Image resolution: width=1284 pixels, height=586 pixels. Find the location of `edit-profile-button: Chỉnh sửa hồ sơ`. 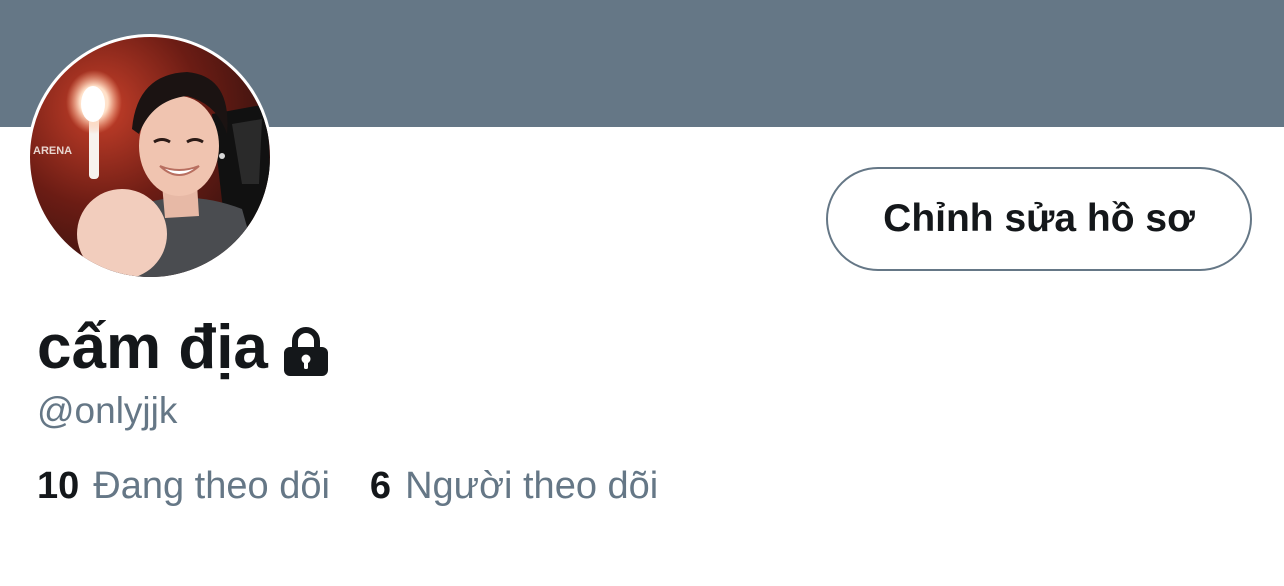

edit-profile-button: Chỉnh sửa hồ sơ is located at coordinates (1039, 219).